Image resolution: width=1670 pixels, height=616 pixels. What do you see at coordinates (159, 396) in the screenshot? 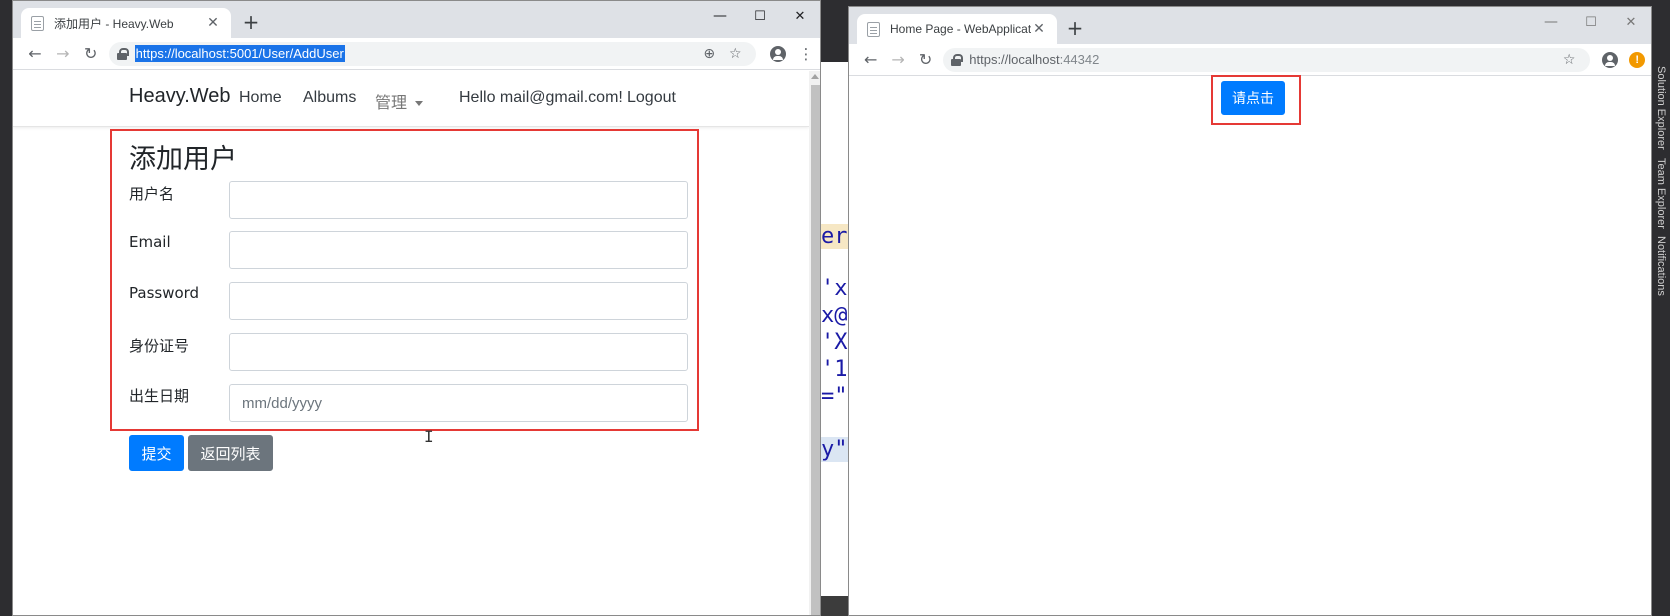
I see `birthdate-label: 出生日期` at bounding box center [159, 396].